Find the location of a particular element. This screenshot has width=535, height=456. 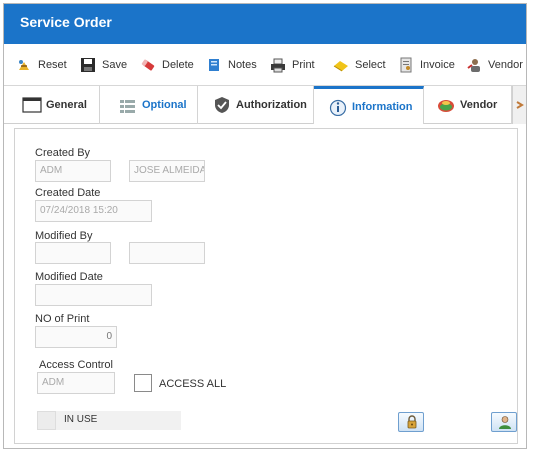

tab-general: General is located at coordinates (52, 105).